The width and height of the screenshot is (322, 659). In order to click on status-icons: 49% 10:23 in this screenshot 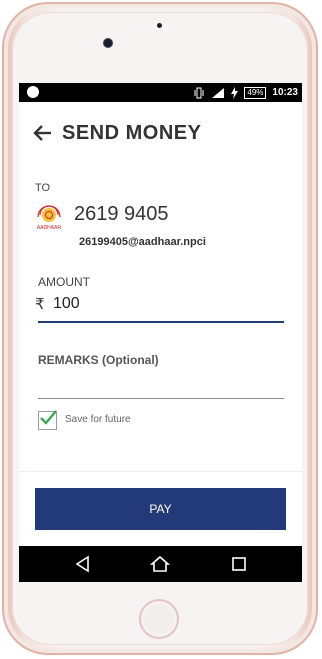, I will do `click(245, 92)`.